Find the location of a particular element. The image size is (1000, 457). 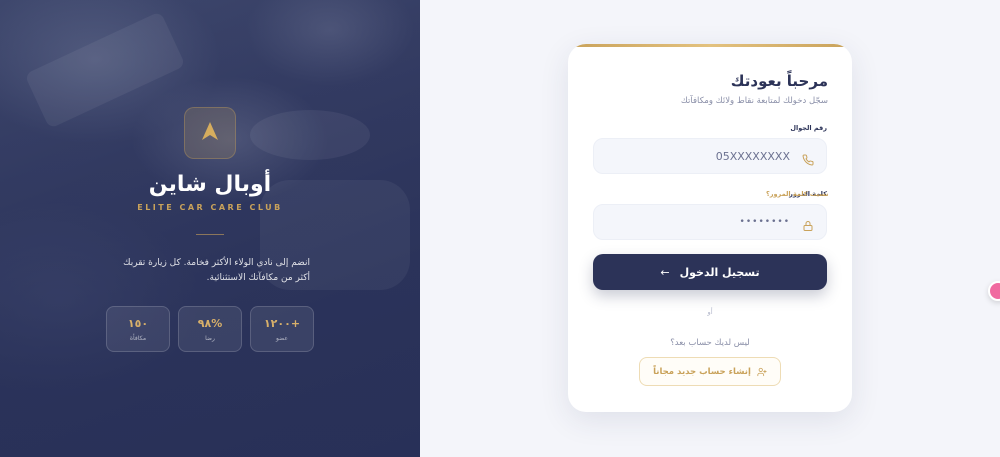

brand-title: أوبال شاين is located at coordinates (210, 184).